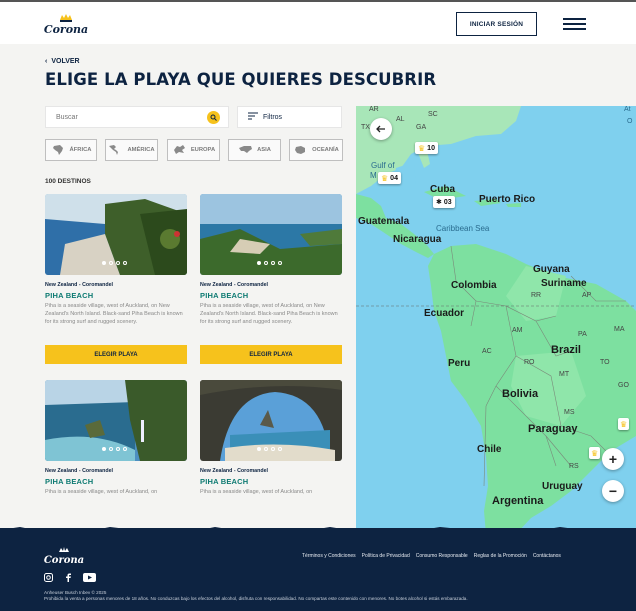  What do you see at coordinates (289, 117) in the screenshot?
I see `filters-button: Filtros` at bounding box center [289, 117].